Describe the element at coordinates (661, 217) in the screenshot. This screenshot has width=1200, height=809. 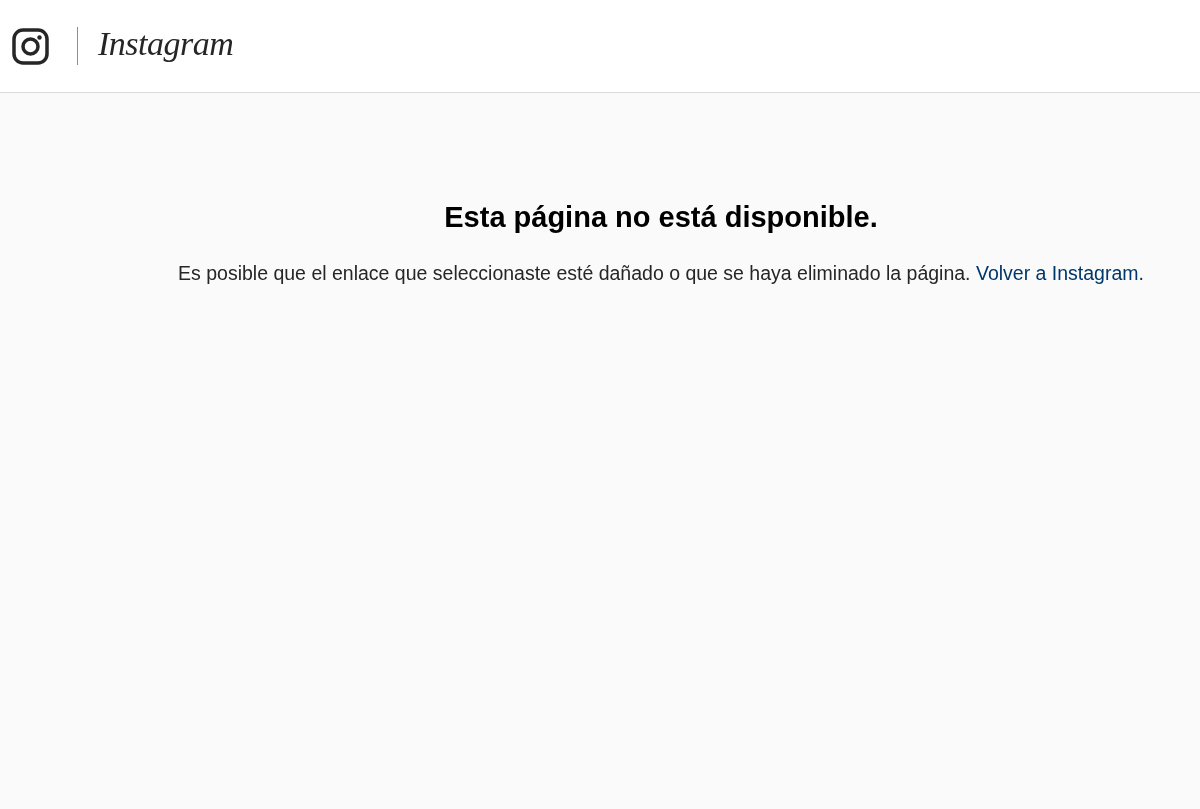
I see `page-title: Esta página no está disponible.` at that location.